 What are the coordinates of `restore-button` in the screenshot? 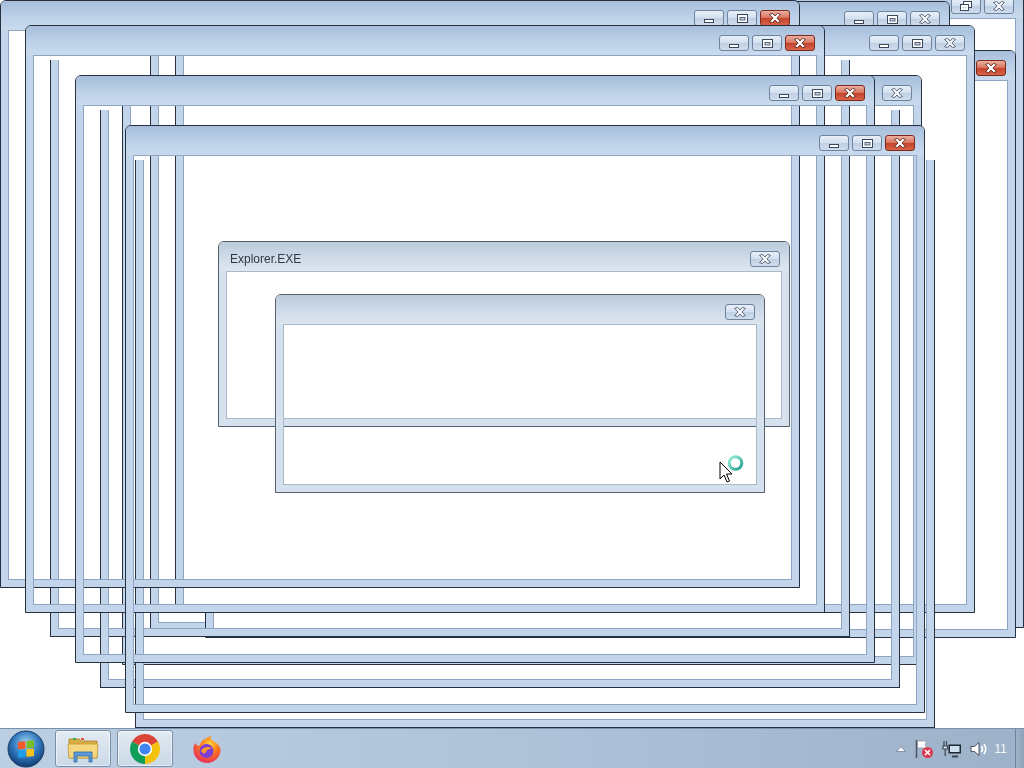 It's located at (966, 7).